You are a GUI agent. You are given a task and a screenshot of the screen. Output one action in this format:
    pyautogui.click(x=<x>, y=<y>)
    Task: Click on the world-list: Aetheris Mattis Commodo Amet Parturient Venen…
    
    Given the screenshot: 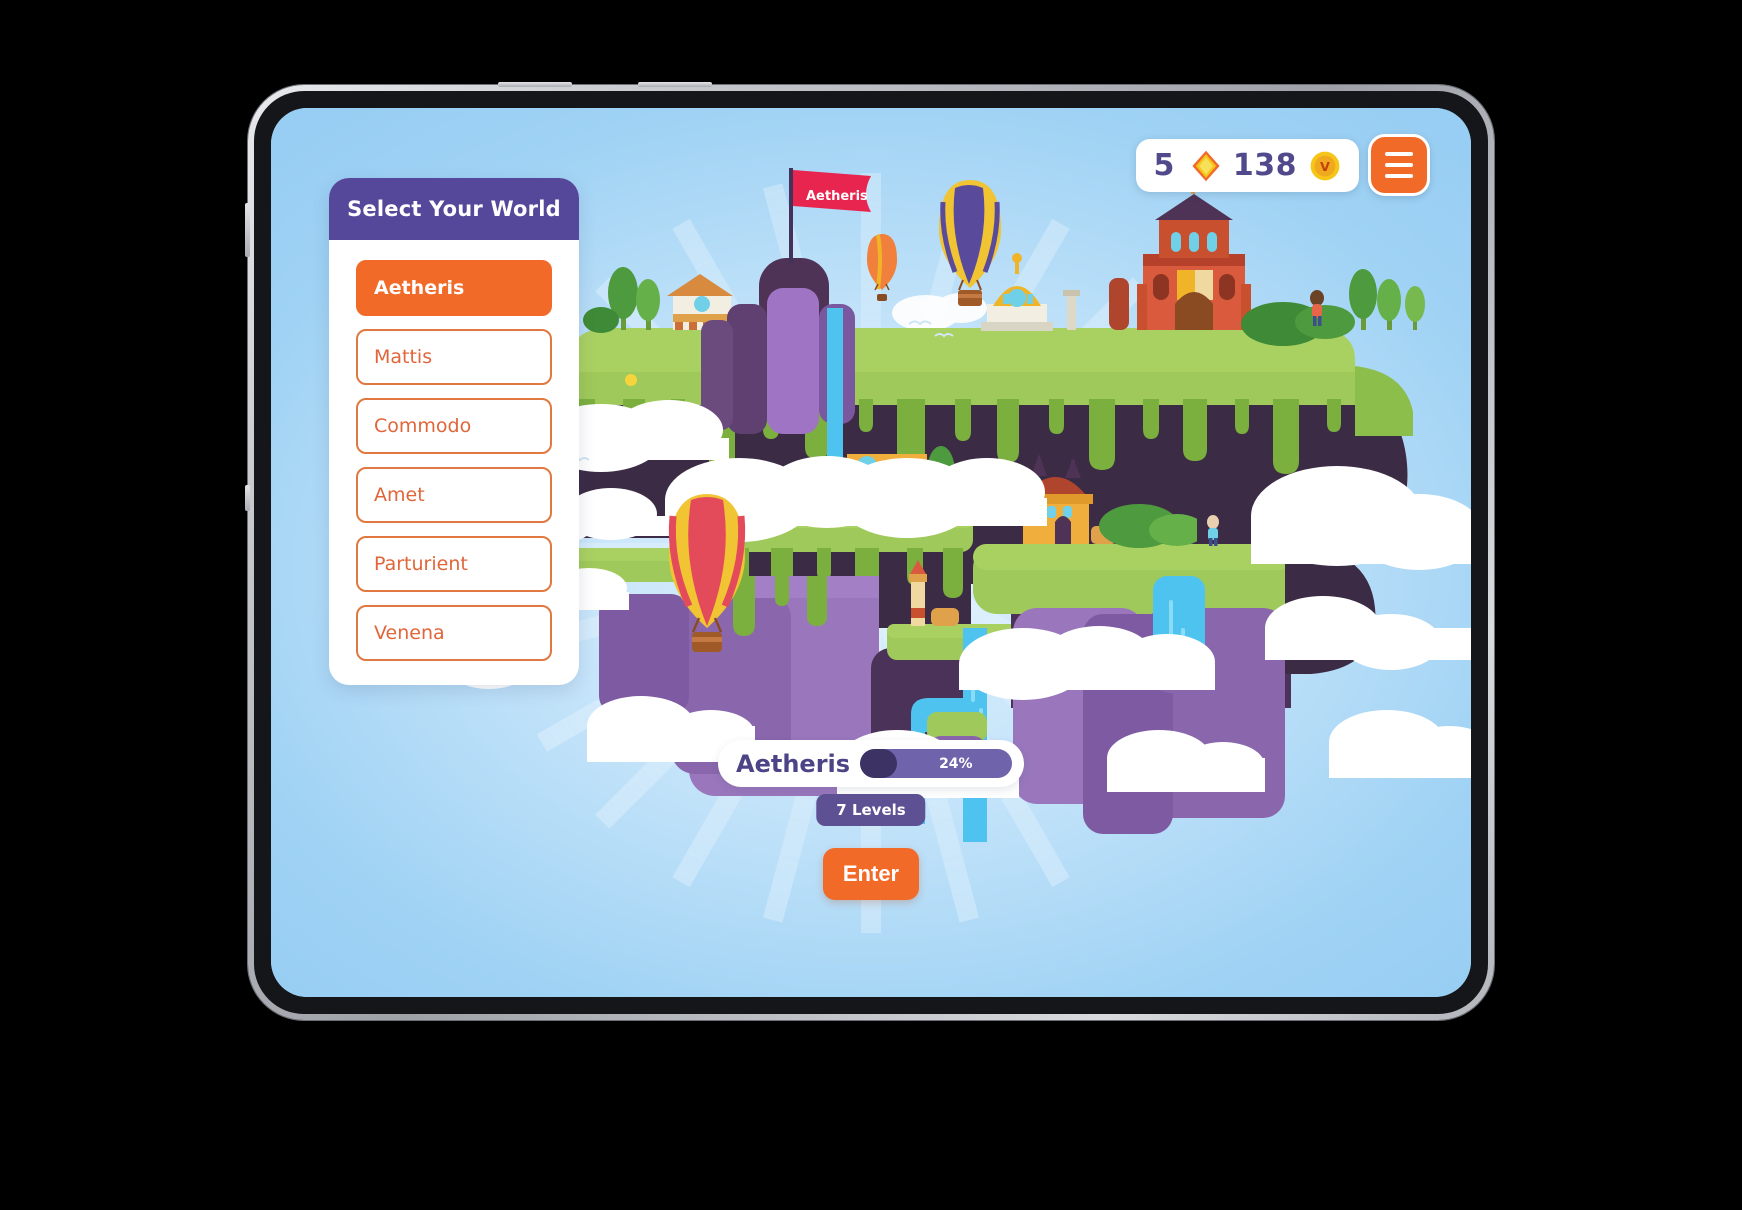 What is the action you would take?
    pyautogui.click(x=454, y=450)
    